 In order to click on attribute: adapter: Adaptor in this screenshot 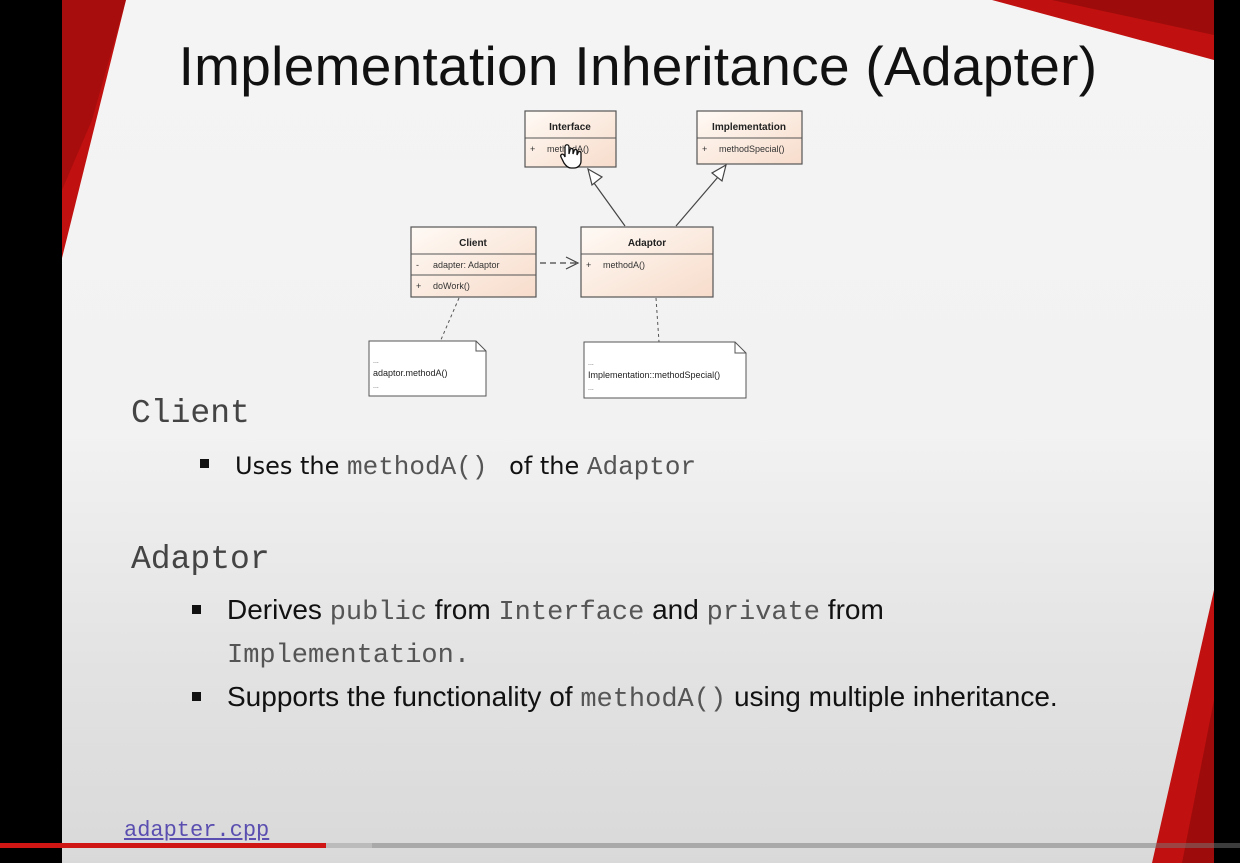, I will do `click(466, 265)`.